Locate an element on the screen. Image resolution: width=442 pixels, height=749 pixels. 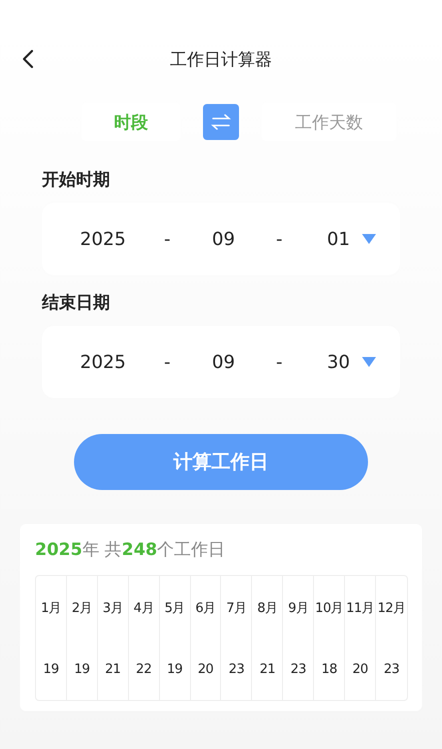
date-label: 结束日期 is located at coordinates (76, 303).